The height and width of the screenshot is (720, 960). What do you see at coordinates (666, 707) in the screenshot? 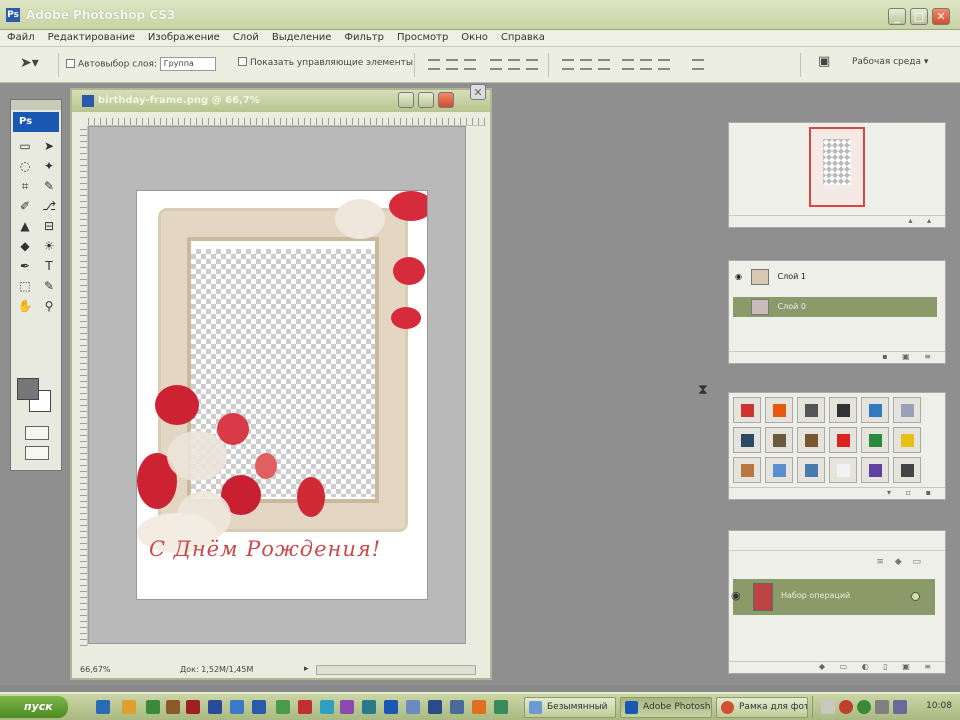
I see `taskbar-button-active: Adobe Photoshop` at bounding box center [666, 707].